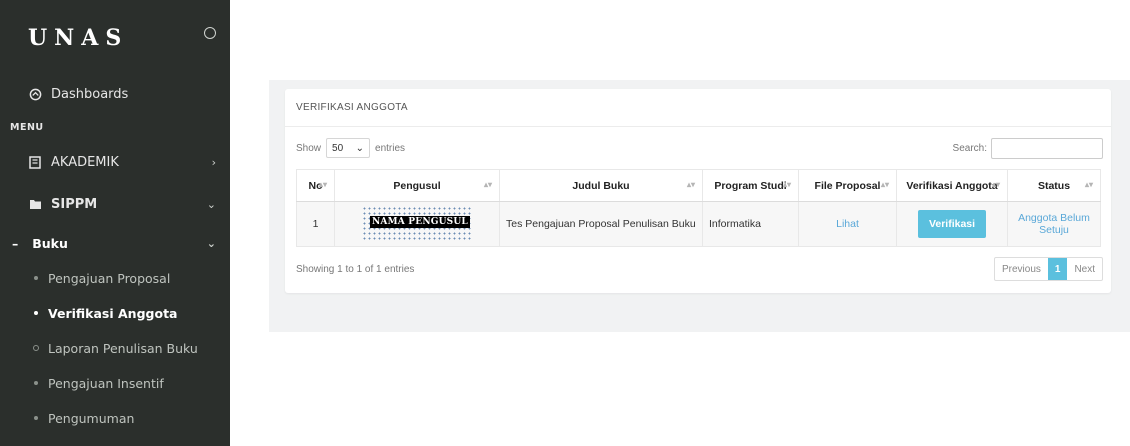 This screenshot has height=446, width=1130. I want to click on column-header-file-proposal: File Proposal ▴▾, so click(847, 185).